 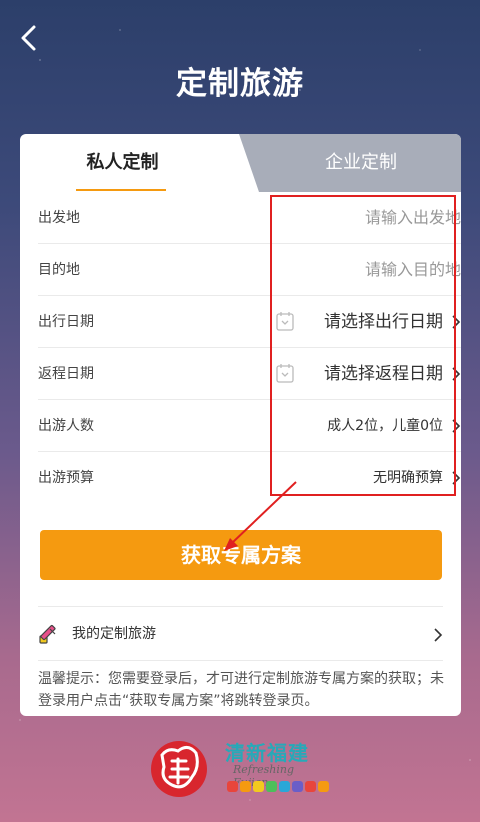 I want to click on page-title: 定制旅游, so click(x=240, y=84).